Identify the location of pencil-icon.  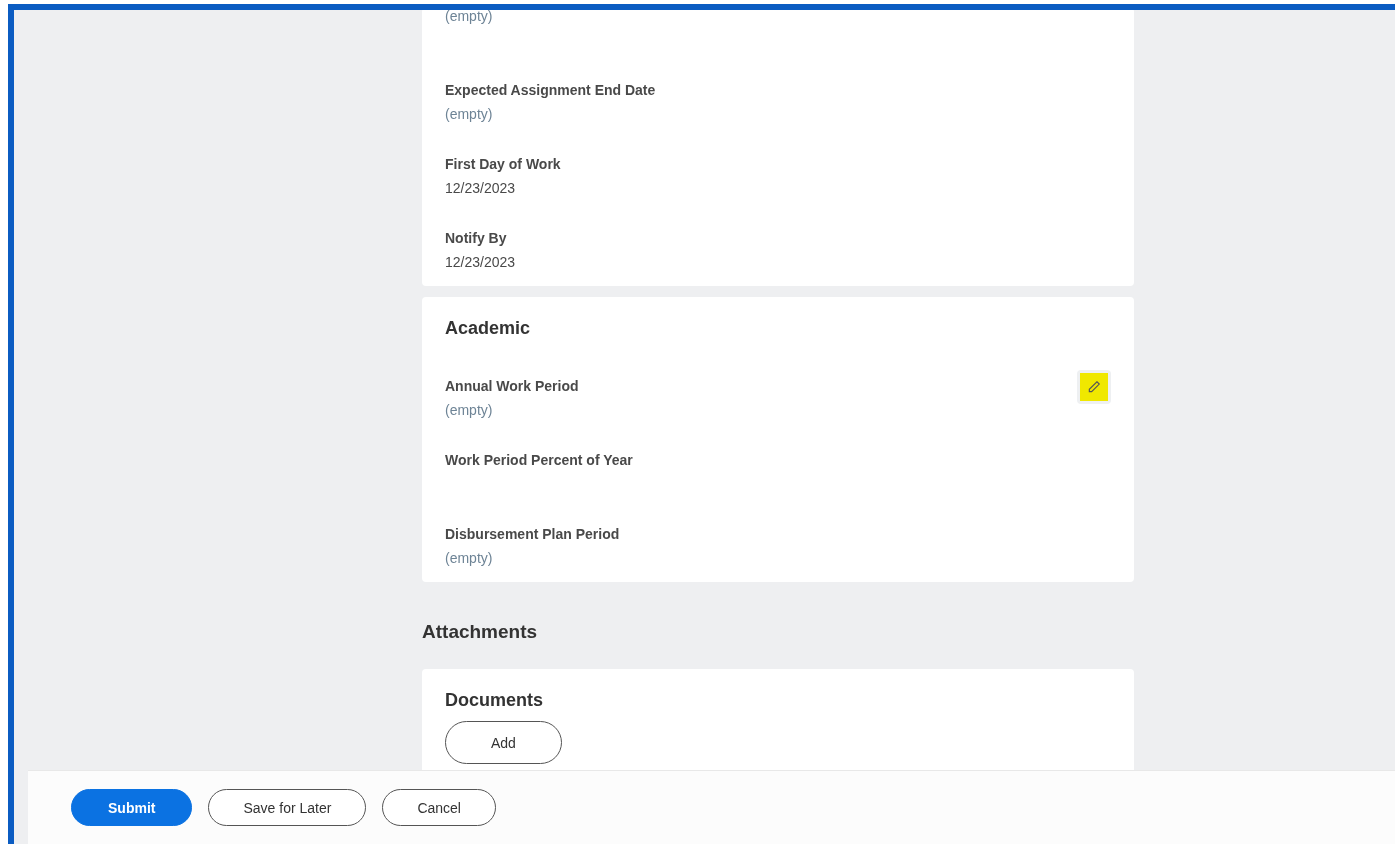
(1094, 387).